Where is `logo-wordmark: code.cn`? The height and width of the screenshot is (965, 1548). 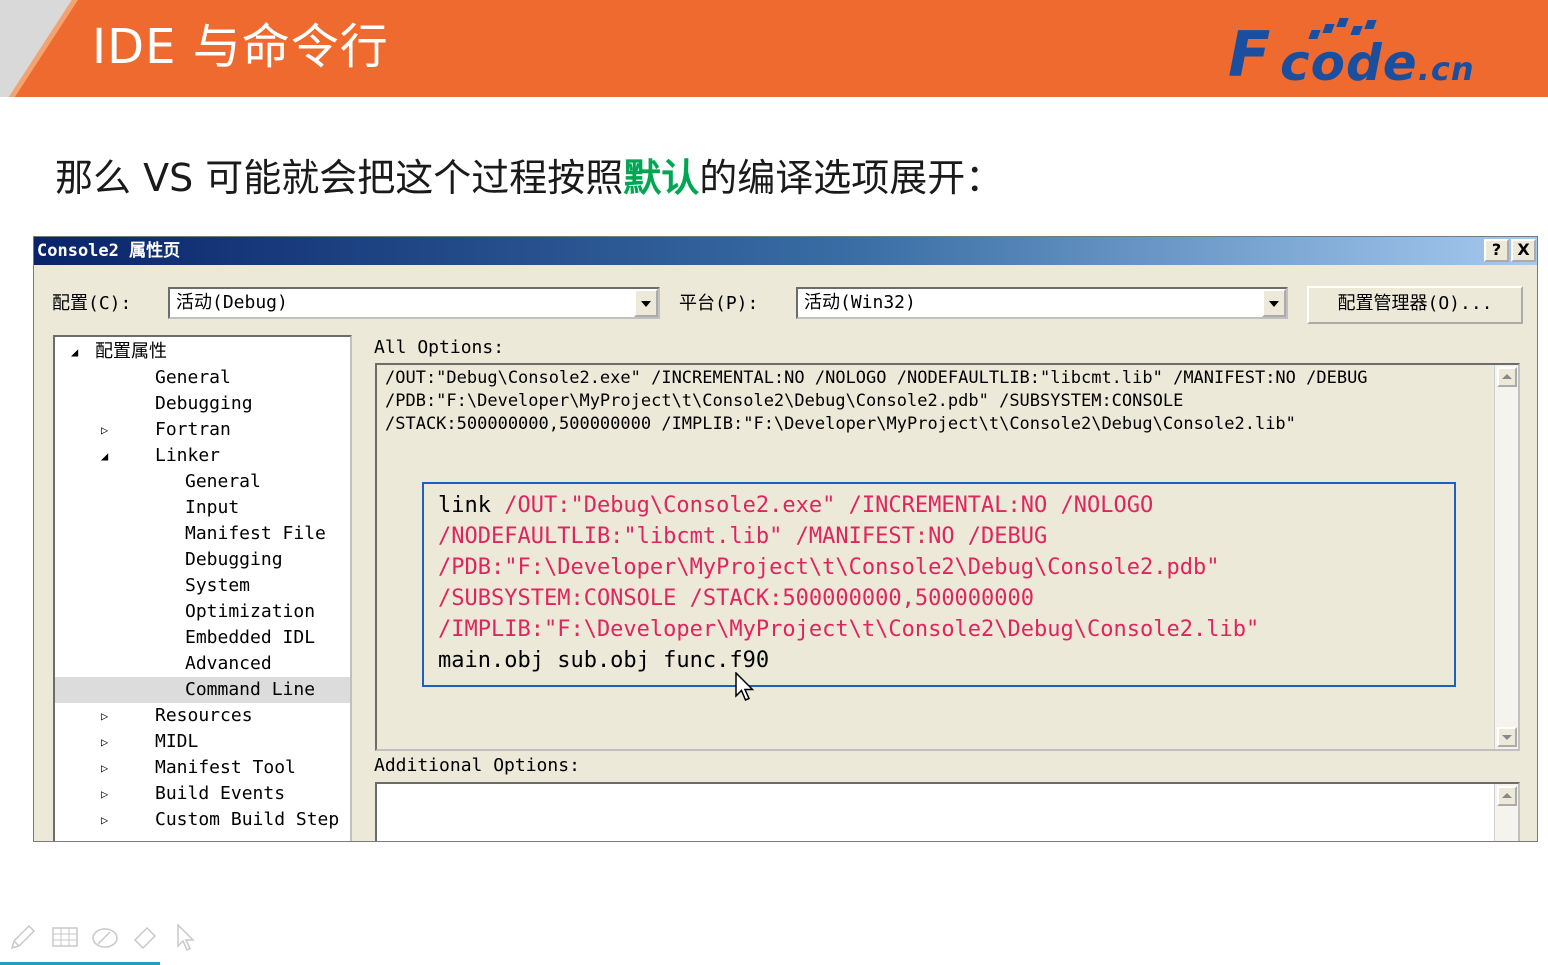
logo-wordmark: code.cn is located at coordinates (1377, 66).